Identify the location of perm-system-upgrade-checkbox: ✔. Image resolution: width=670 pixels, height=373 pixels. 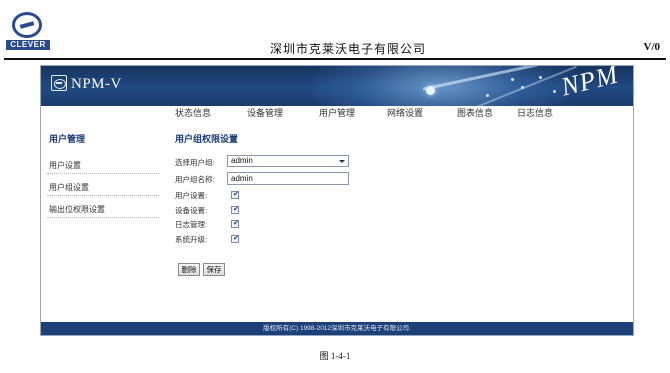
(235, 239).